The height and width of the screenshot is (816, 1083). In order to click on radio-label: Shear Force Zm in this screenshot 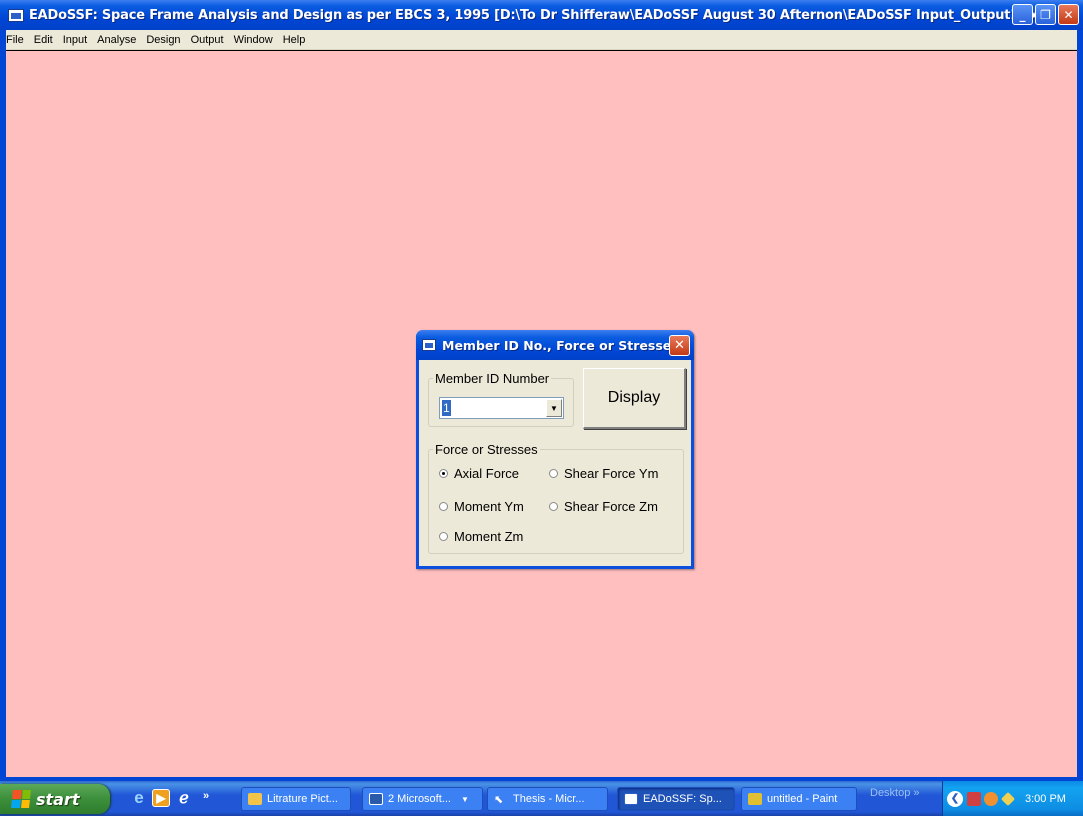, I will do `click(611, 506)`.